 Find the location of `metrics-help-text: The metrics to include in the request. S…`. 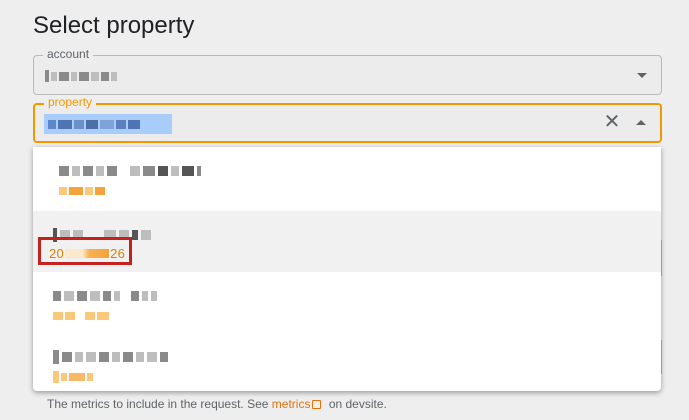

metrics-help-text: The metrics to include in the request. S… is located at coordinates (217, 404).